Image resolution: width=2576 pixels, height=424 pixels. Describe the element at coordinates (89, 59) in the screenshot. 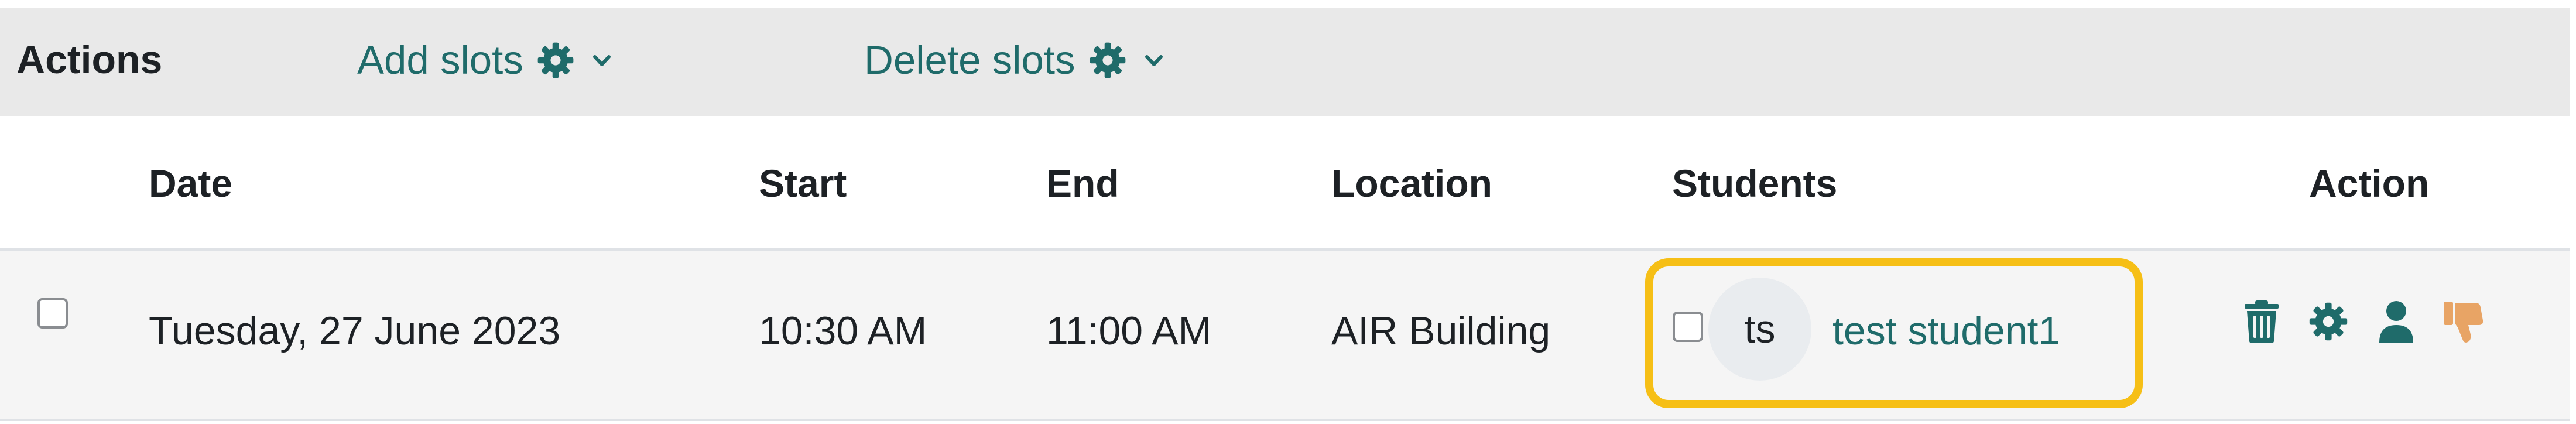

I see `actions-title: Actions` at that location.